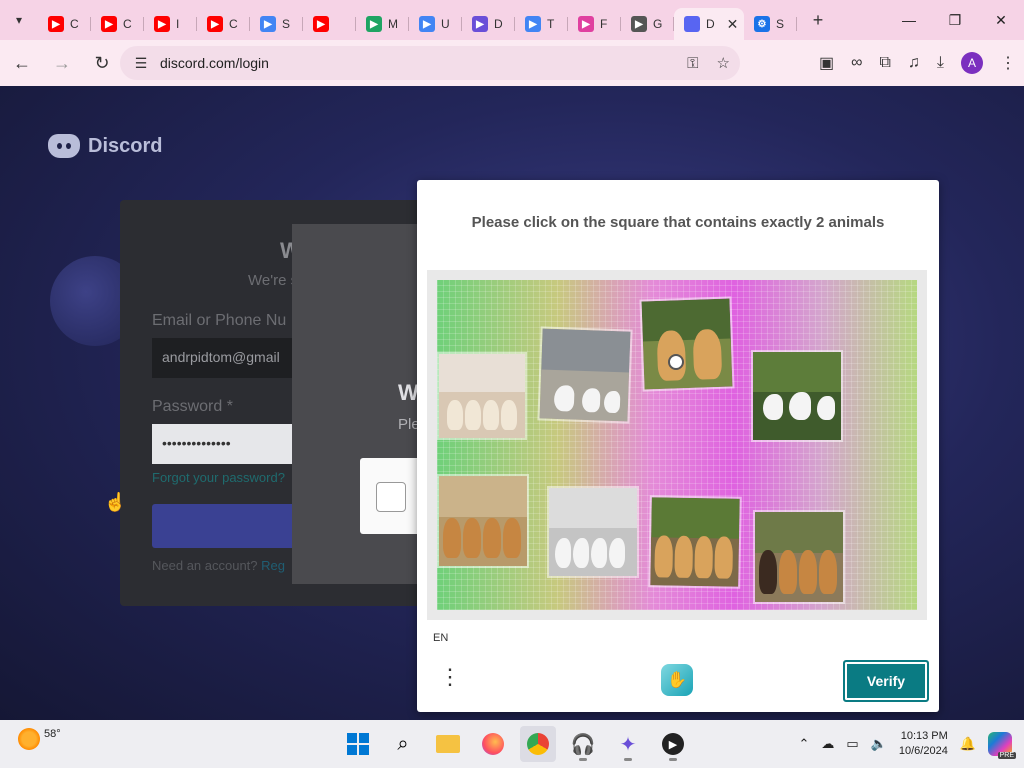  Describe the element at coordinates (223, 24) in the screenshot. I see `tab-3: ▶ C` at that location.